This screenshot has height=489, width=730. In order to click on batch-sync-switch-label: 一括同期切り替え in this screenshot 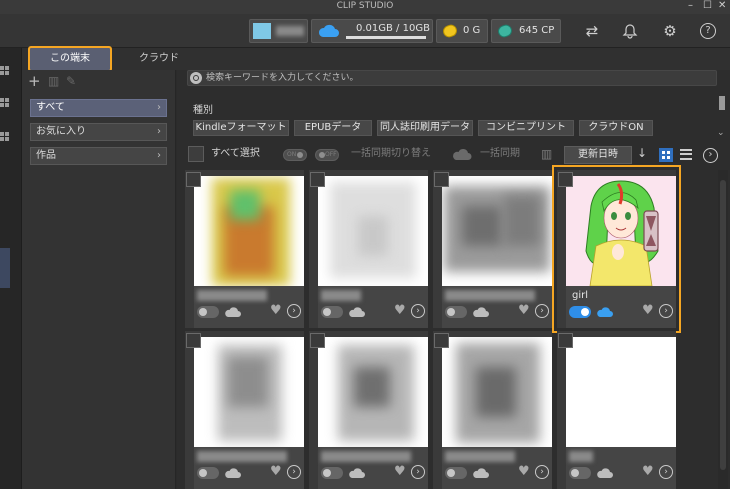, I will do `click(391, 153)`.